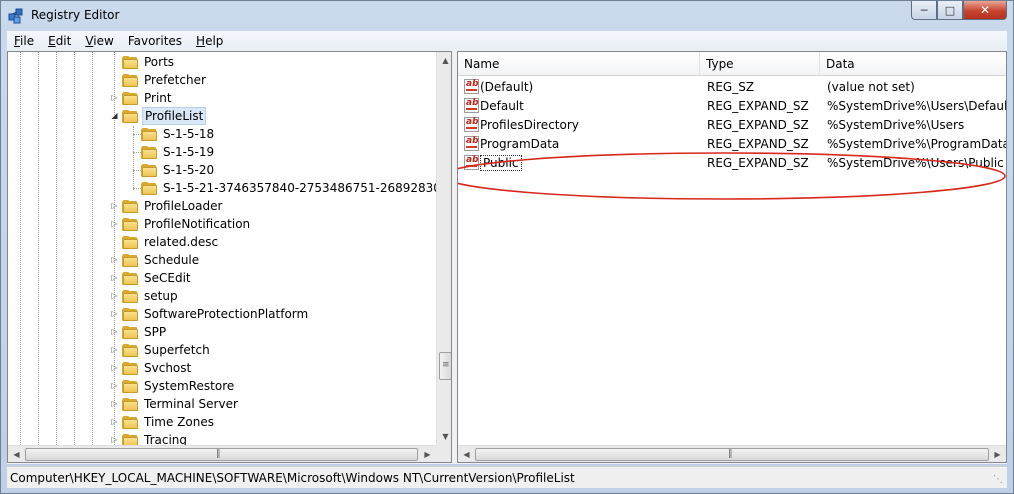 The image size is (1014, 494). I want to click on value-data: %SystemDrive%\ProgramData, so click(917, 144).